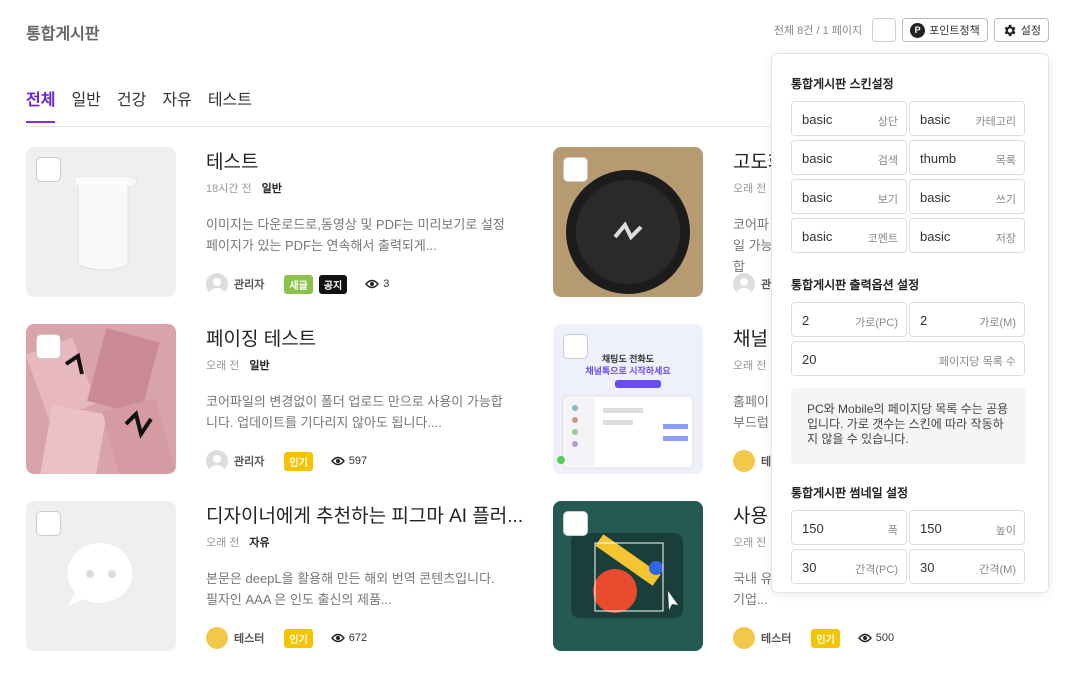 The width and height of the screenshot is (1075, 679). I want to click on post-title: 페이징 테스트, so click(261, 337).